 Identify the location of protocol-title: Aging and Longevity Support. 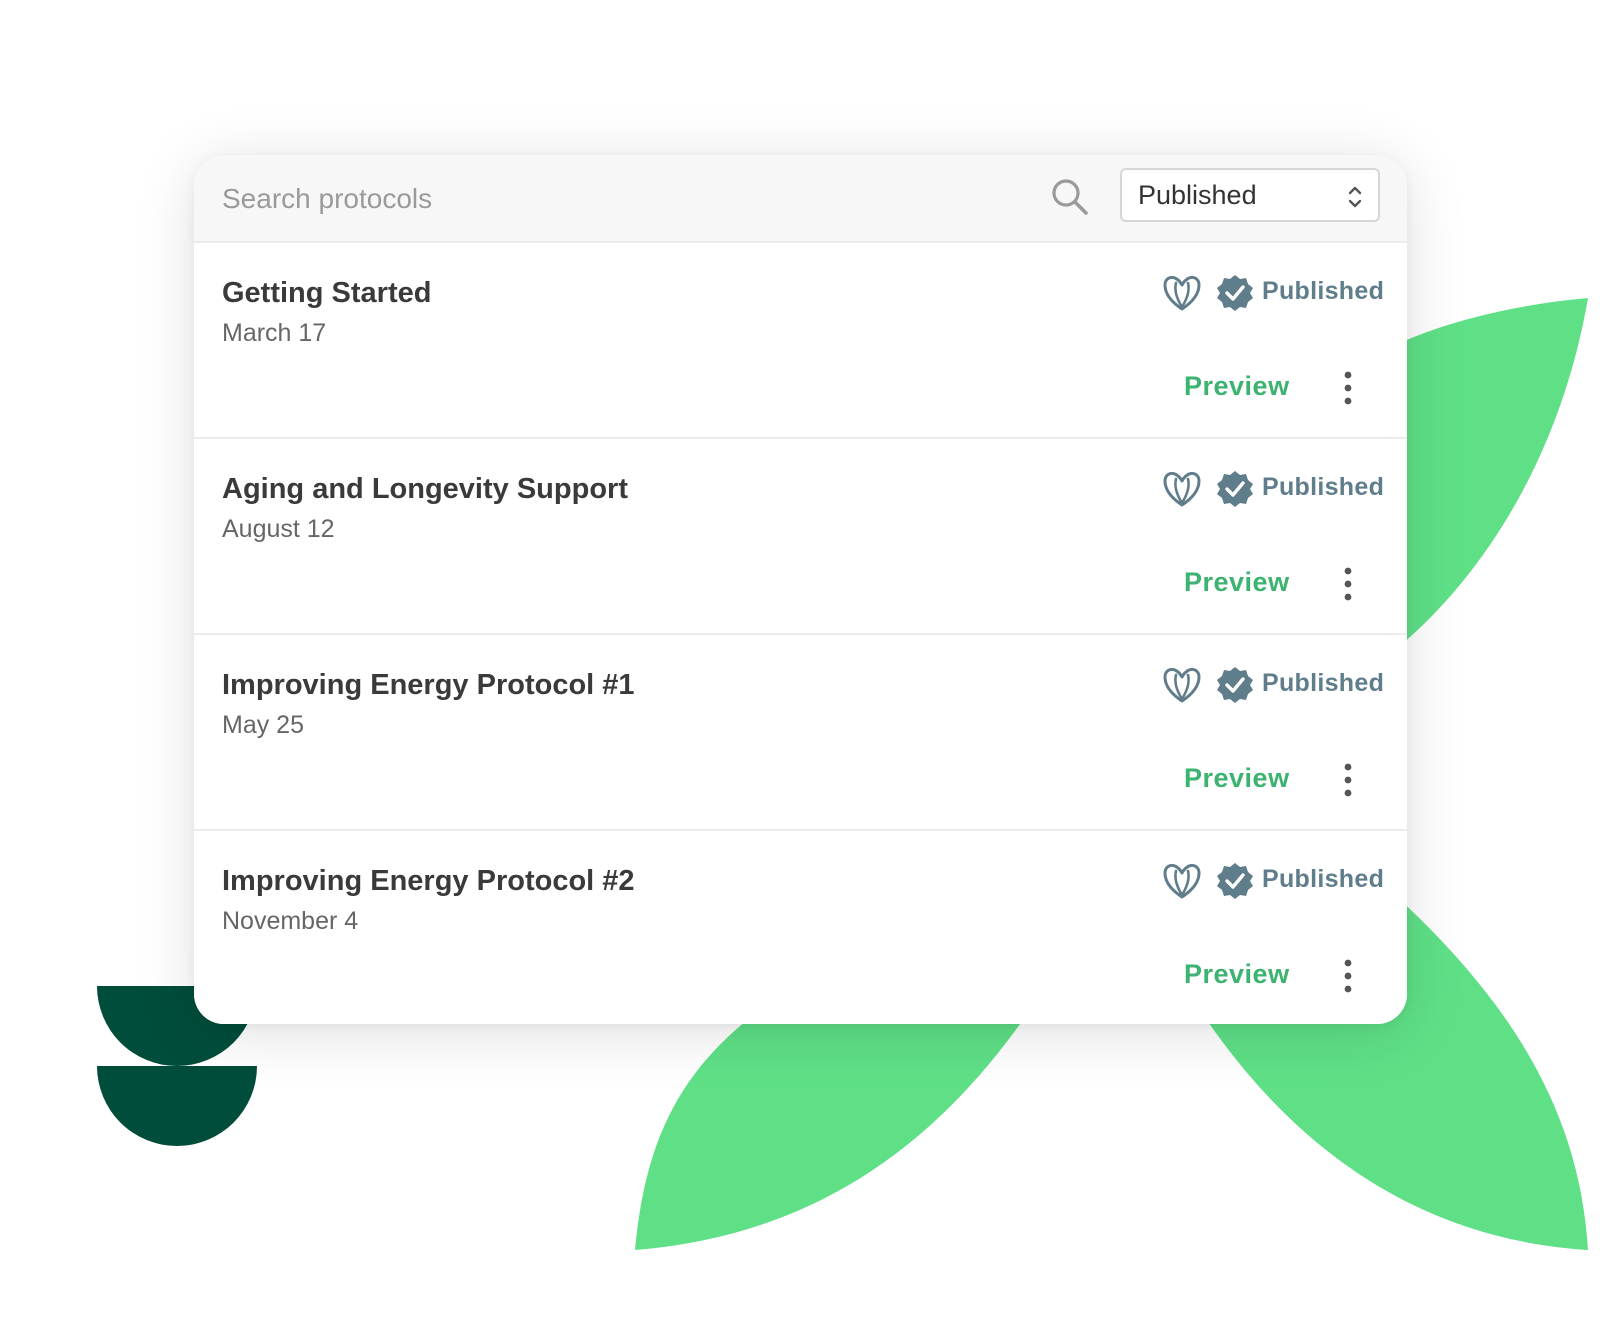
(425, 489).